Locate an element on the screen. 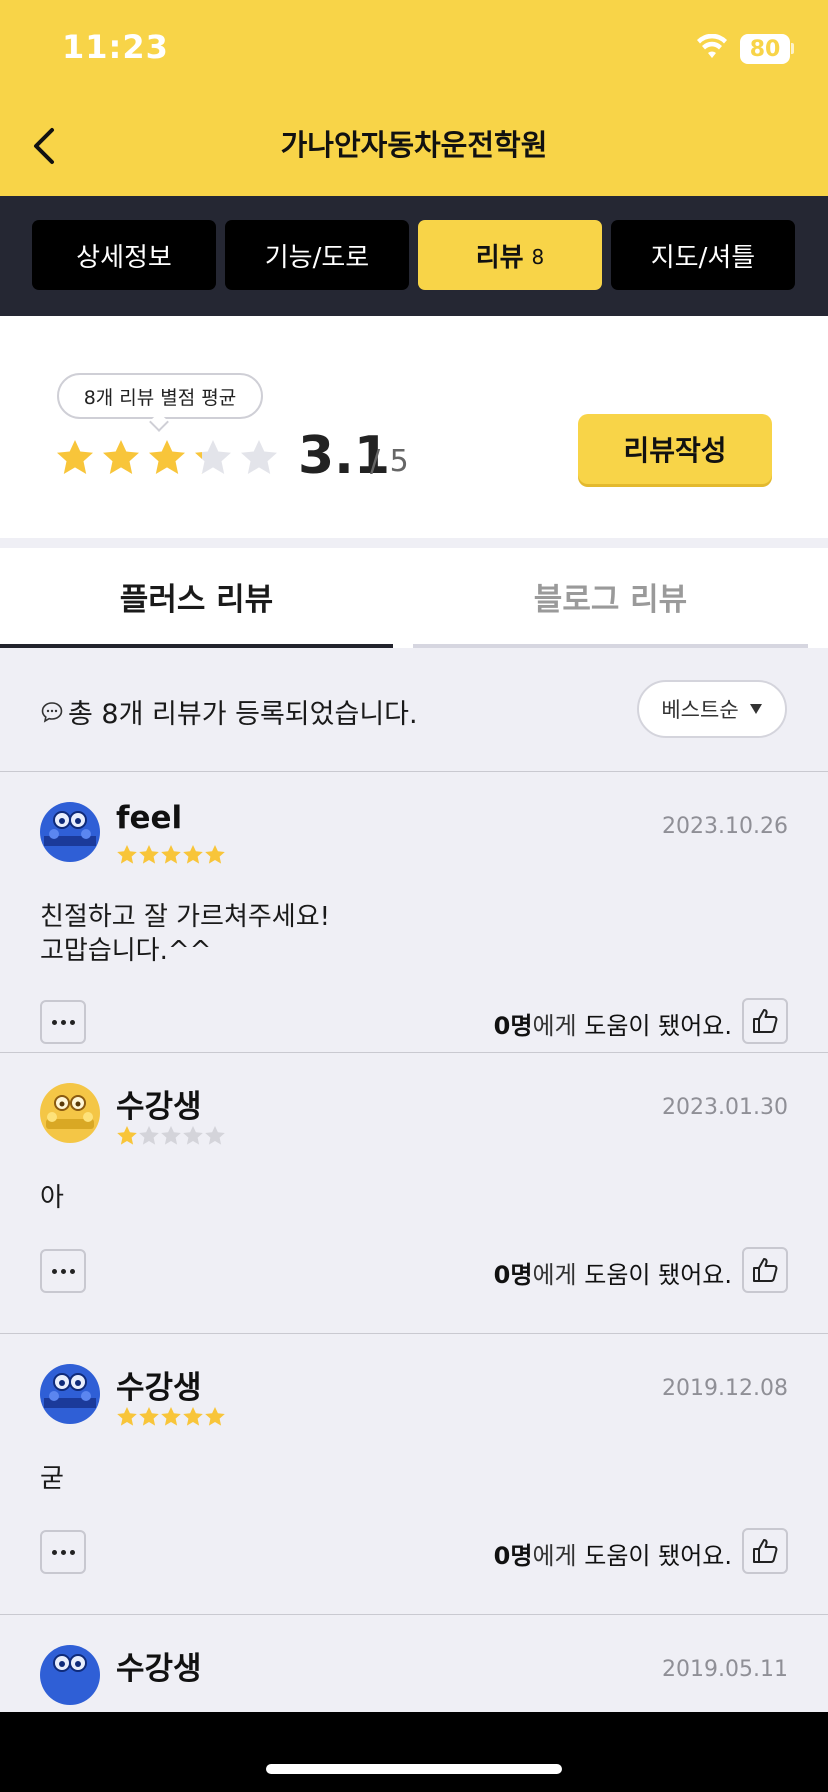 This screenshot has width=828, height=1792. tab-detail: 상세정보 is located at coordinates (124, 255).